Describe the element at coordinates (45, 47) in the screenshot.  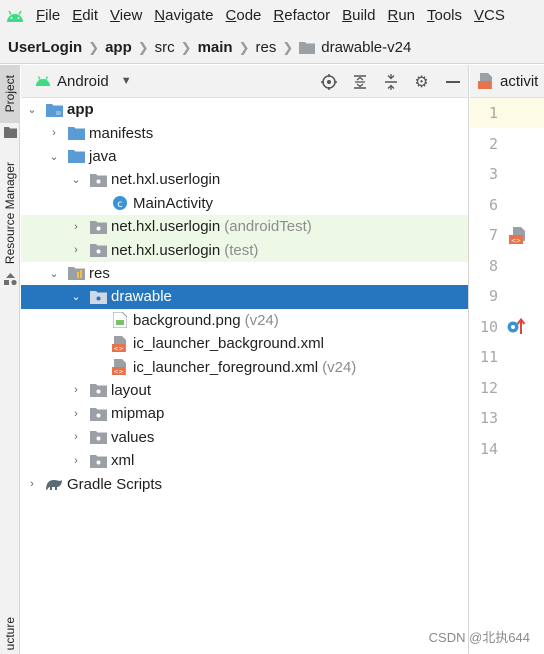
I see `crumb-project: UserLogin` at that location.